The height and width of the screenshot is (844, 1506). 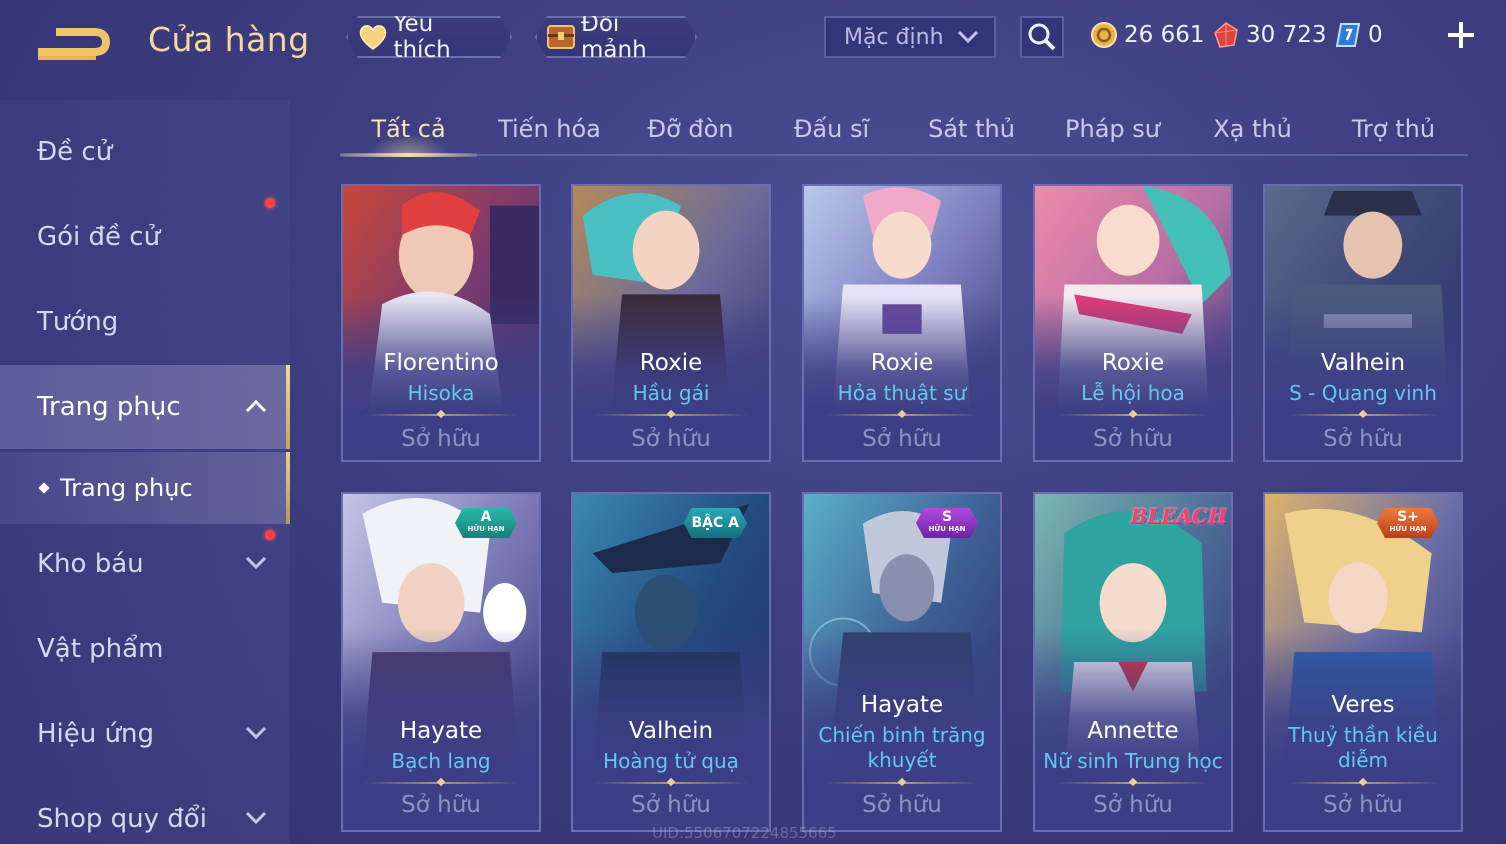 I want to click on sidebar-item-effects: Hiệu ứng, so click(x=145, y=734).